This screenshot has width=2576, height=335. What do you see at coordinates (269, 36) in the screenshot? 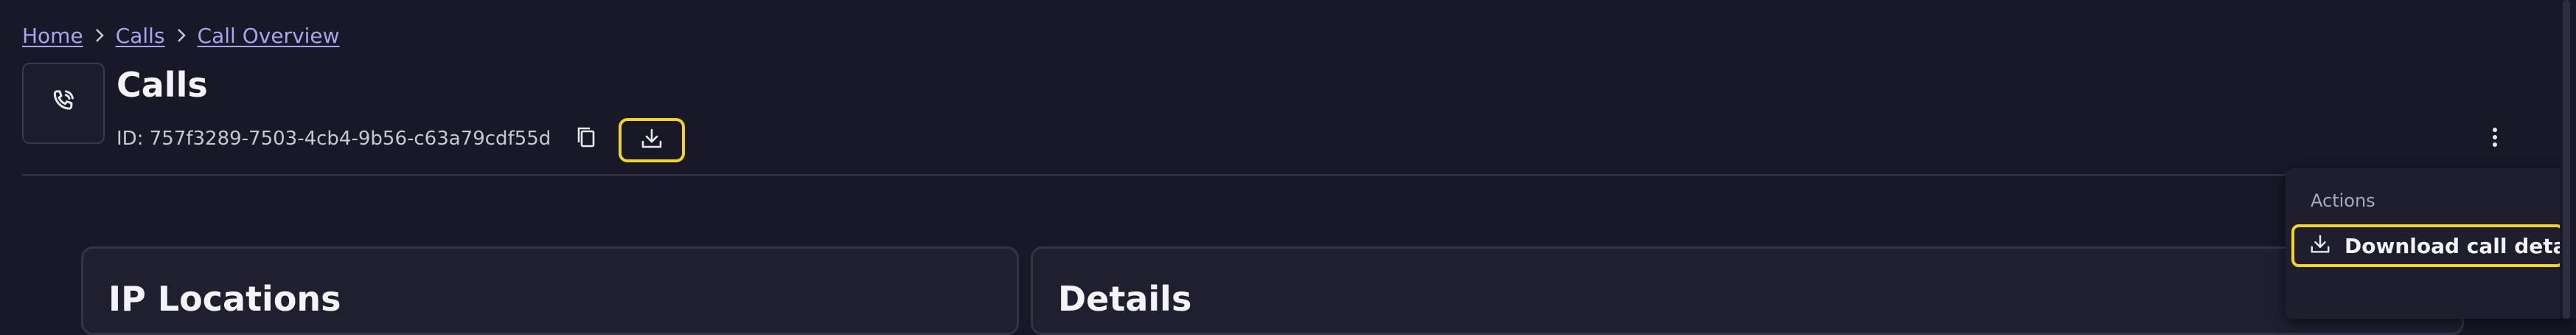
I see `breadcrumb-call-overview-link: Call Overview` at bounding box center [269, 36].